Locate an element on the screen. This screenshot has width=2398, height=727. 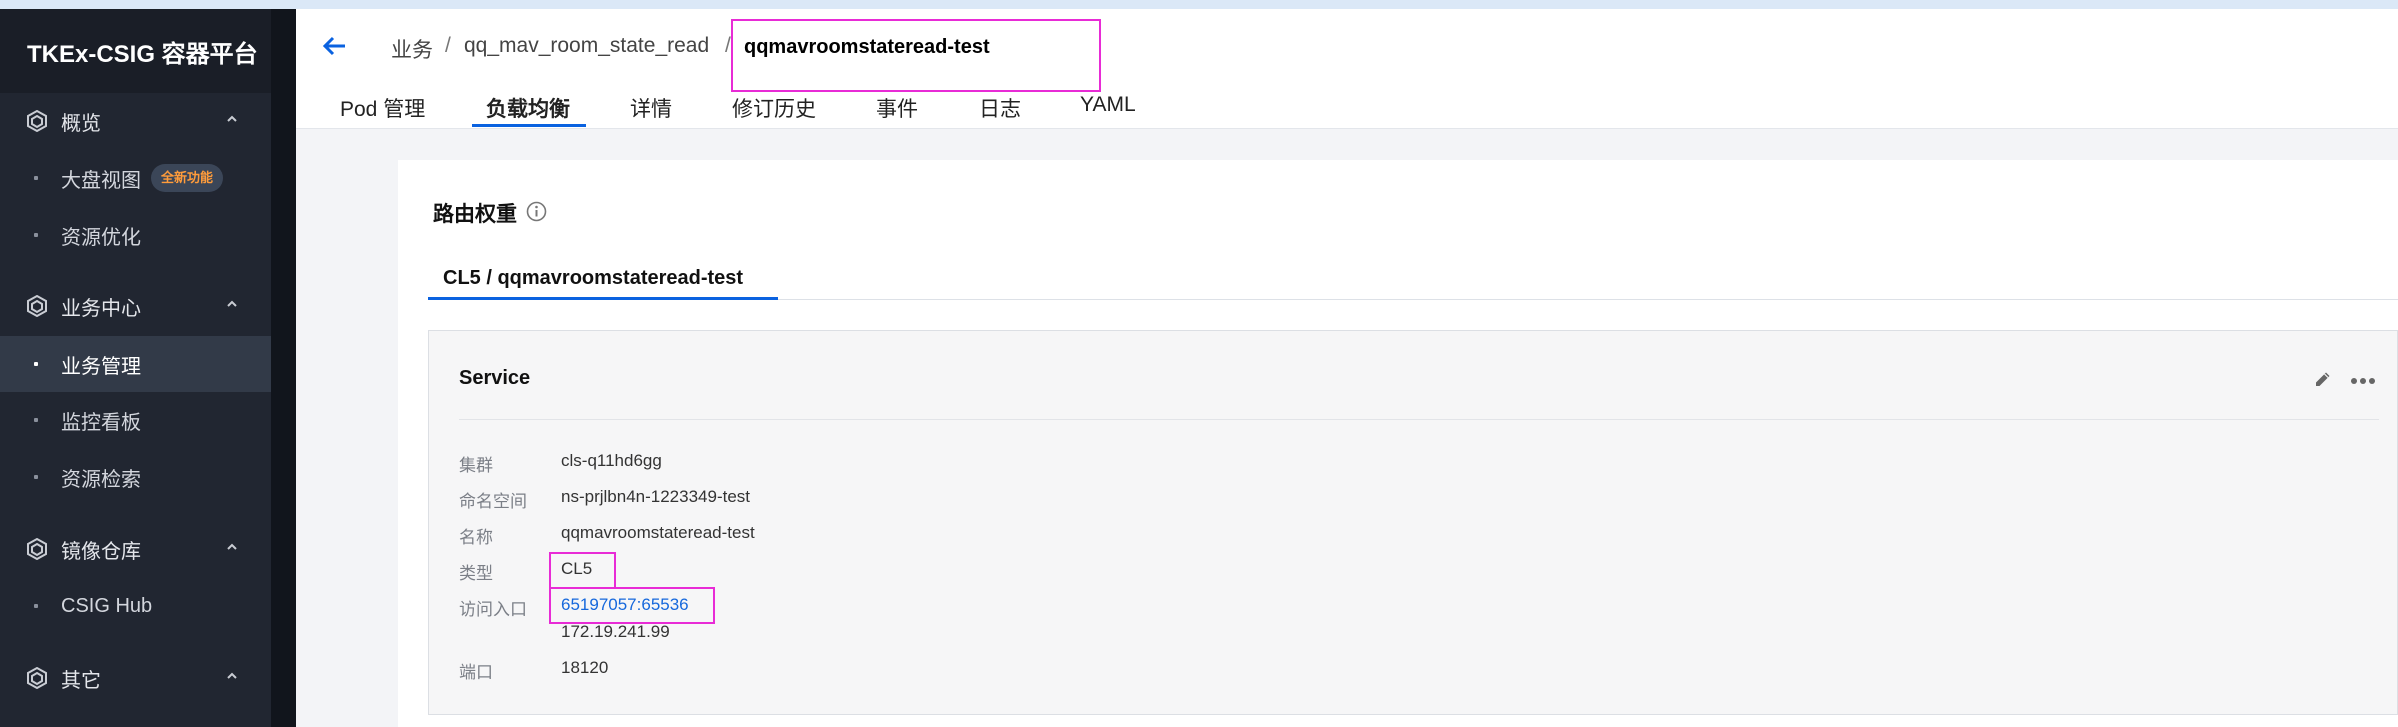
field-label-name: 名称 is located at coordinates (476, 537).